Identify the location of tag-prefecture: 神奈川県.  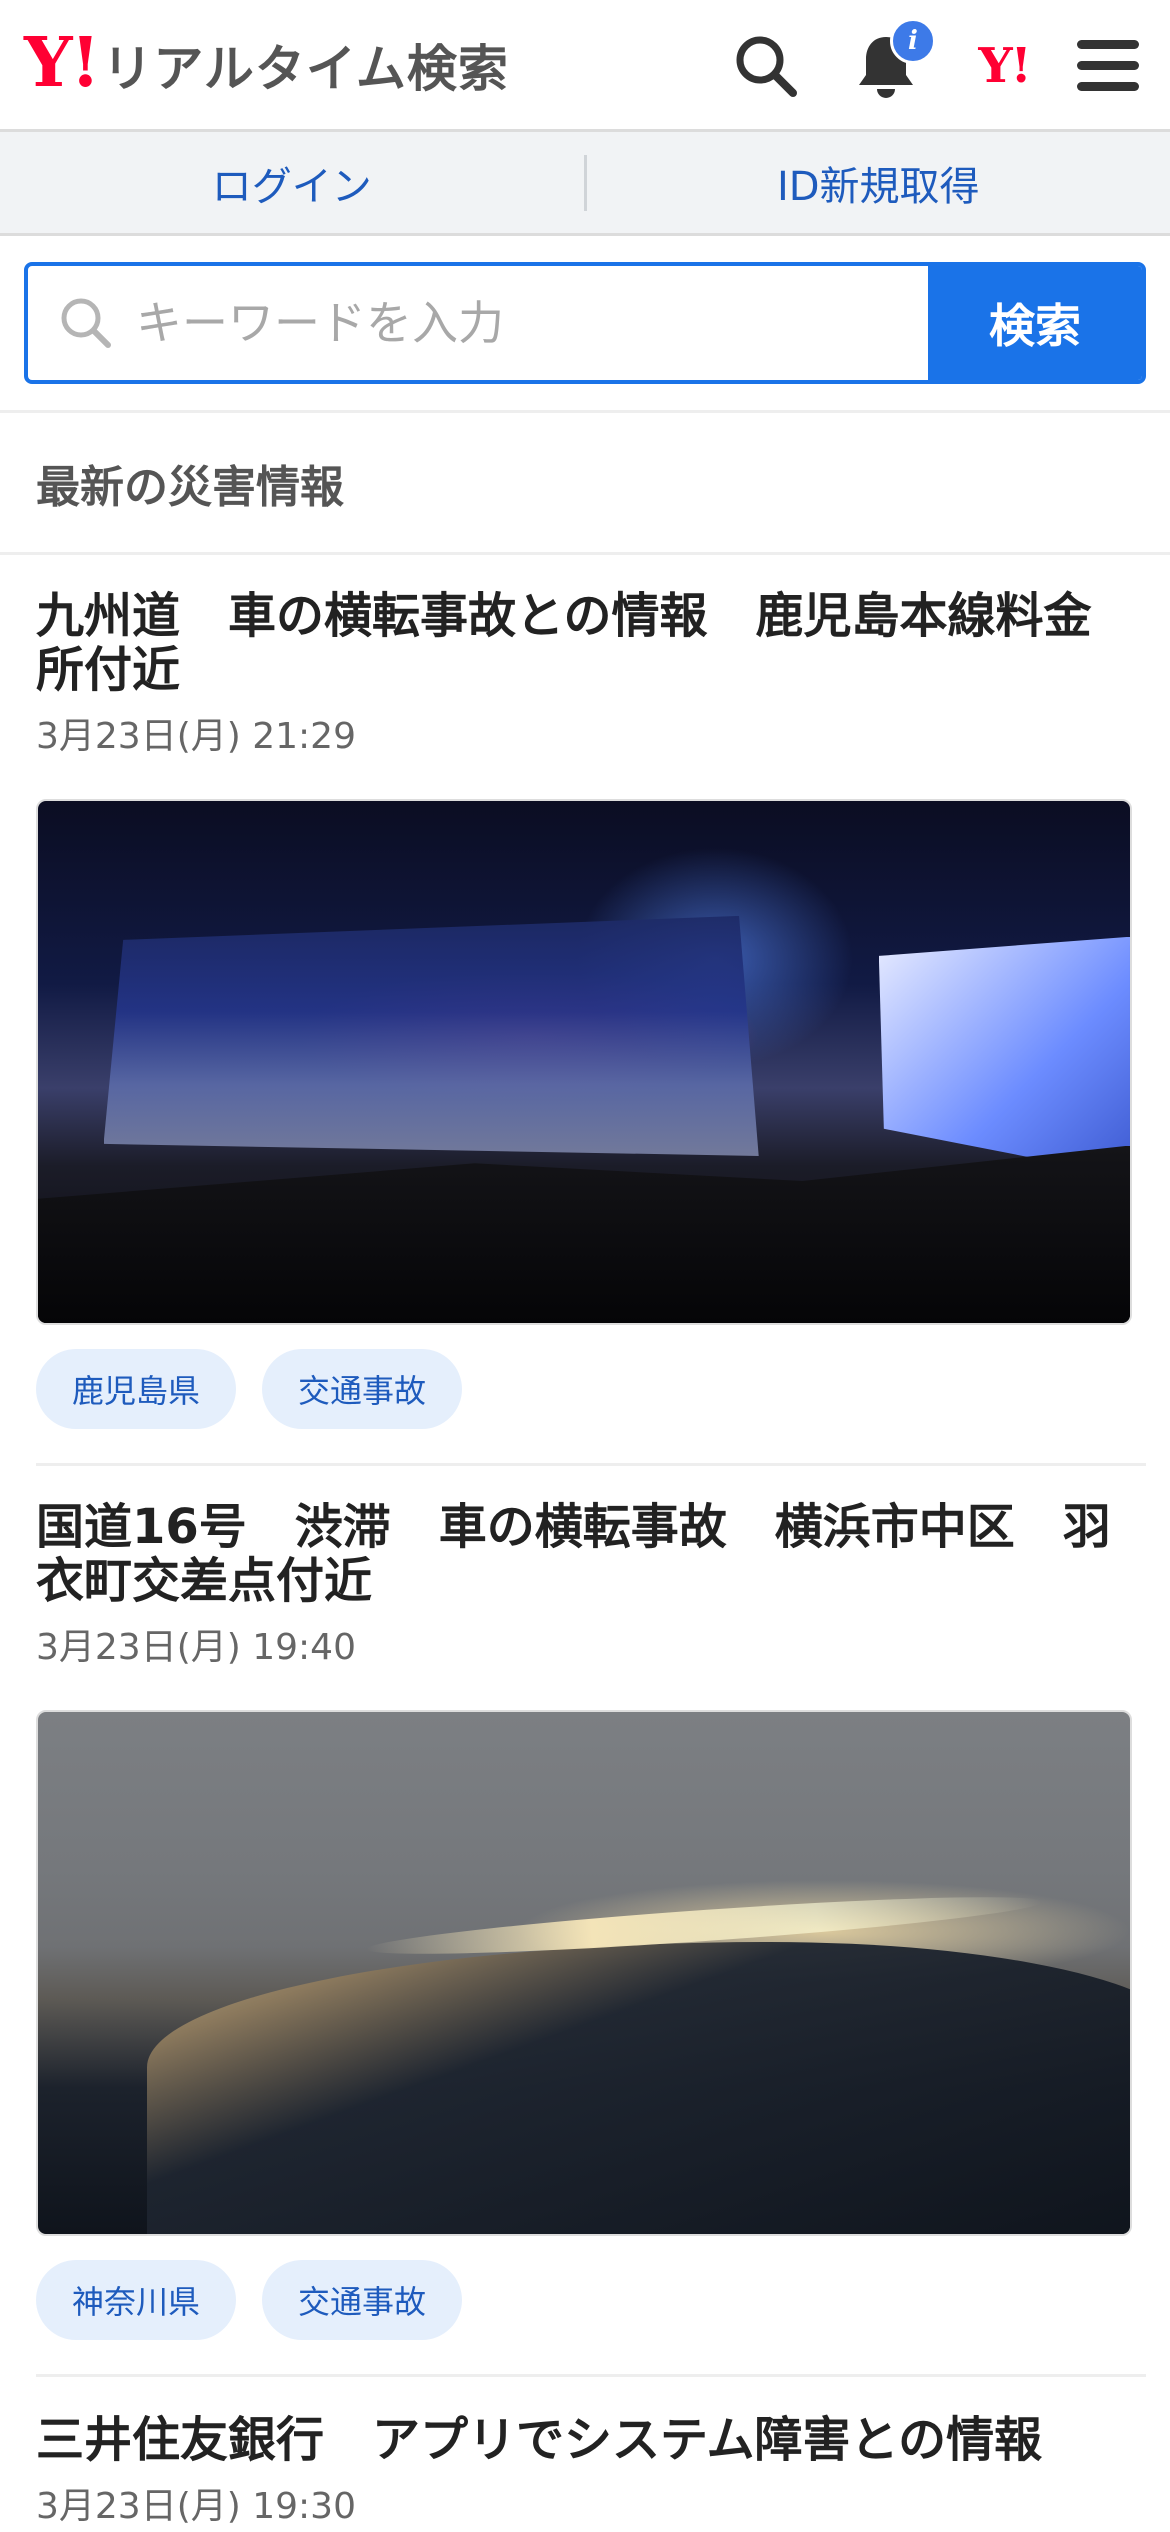
(136, 2300).